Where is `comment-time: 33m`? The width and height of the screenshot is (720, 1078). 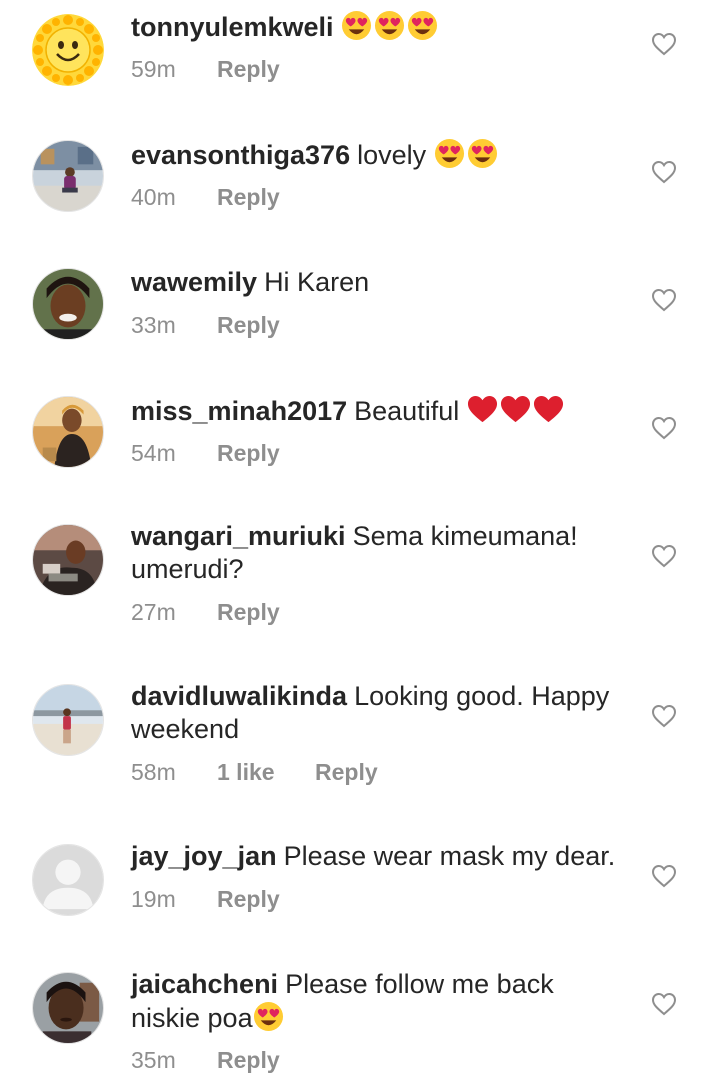
comment-time: 33m is located at coordinates (153, 325).